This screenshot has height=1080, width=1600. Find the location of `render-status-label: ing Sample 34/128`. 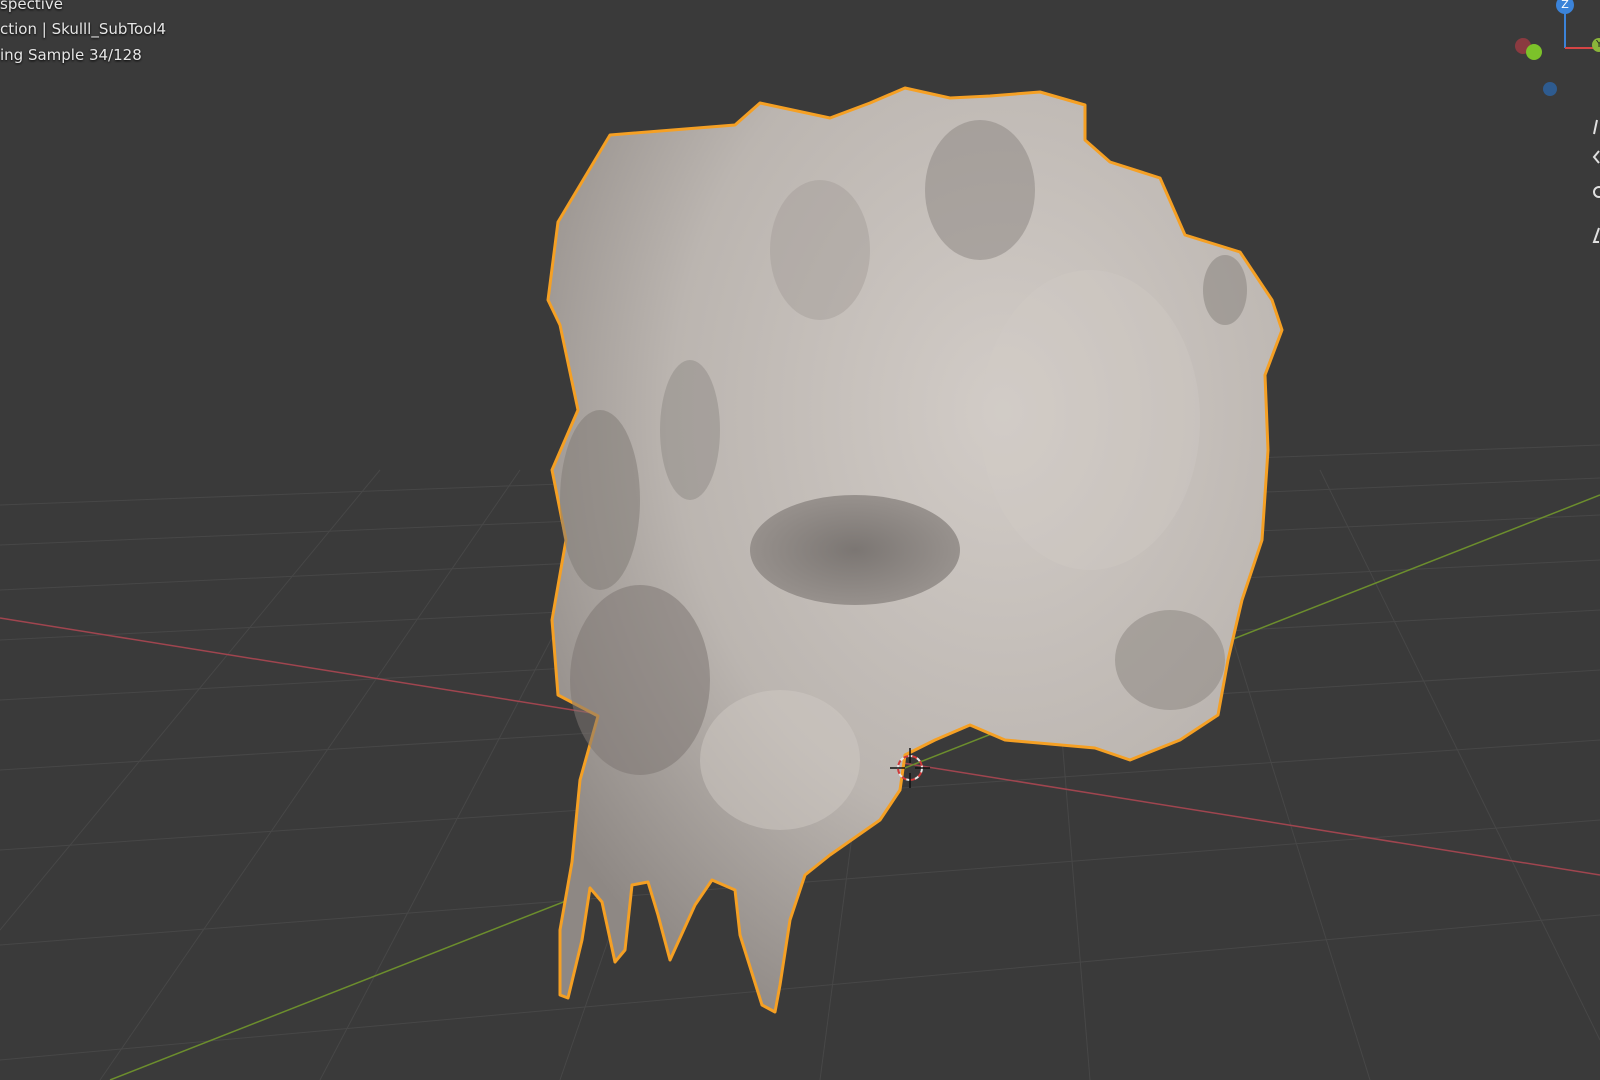

render-status-label: ing Sample 34/128 is located at coordinates (71, 55).